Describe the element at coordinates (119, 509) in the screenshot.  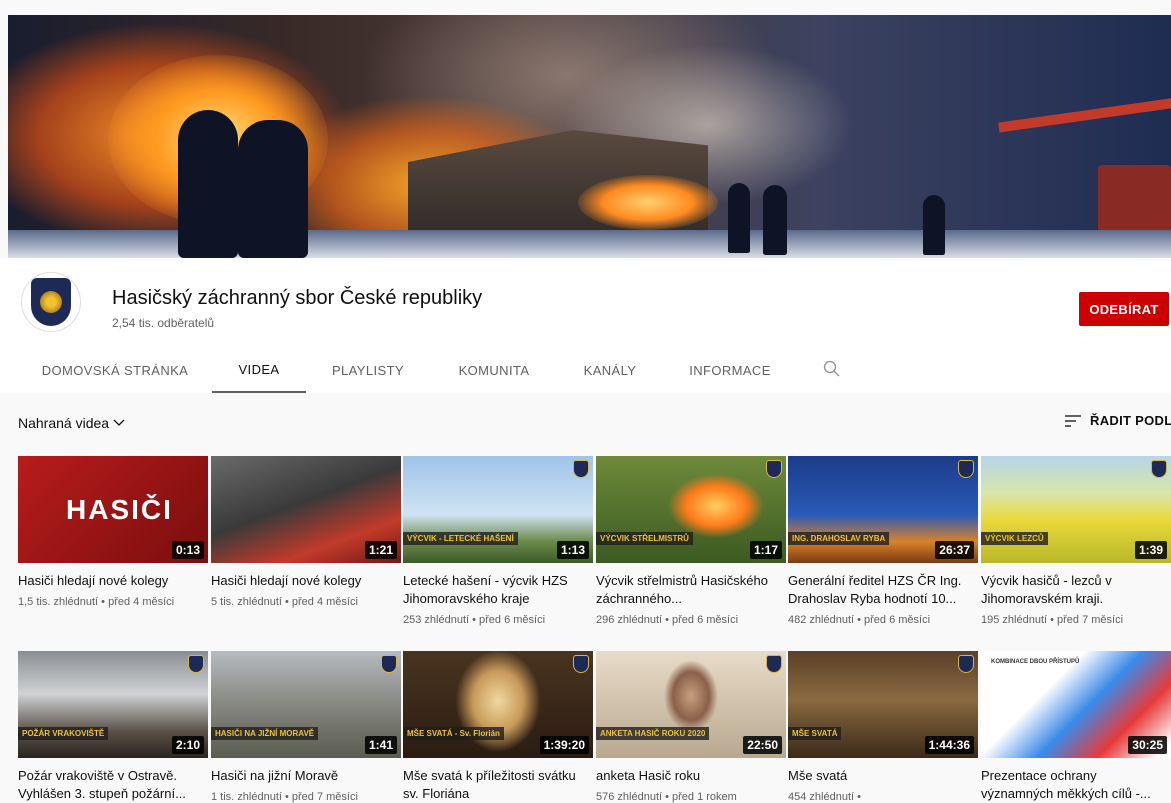
I see `thumbnail-text: HASIČI` at that location.